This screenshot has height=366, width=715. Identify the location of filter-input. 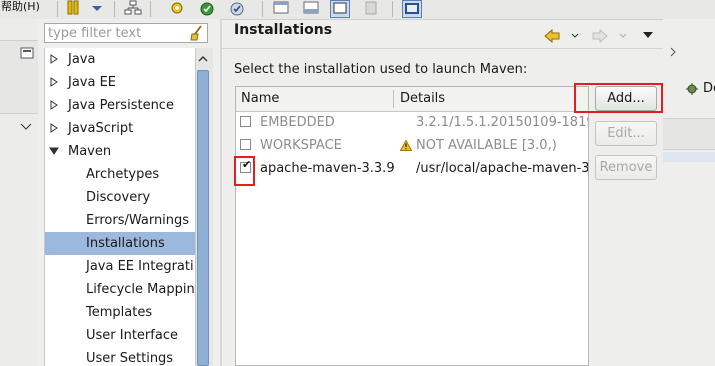
(117, 33).